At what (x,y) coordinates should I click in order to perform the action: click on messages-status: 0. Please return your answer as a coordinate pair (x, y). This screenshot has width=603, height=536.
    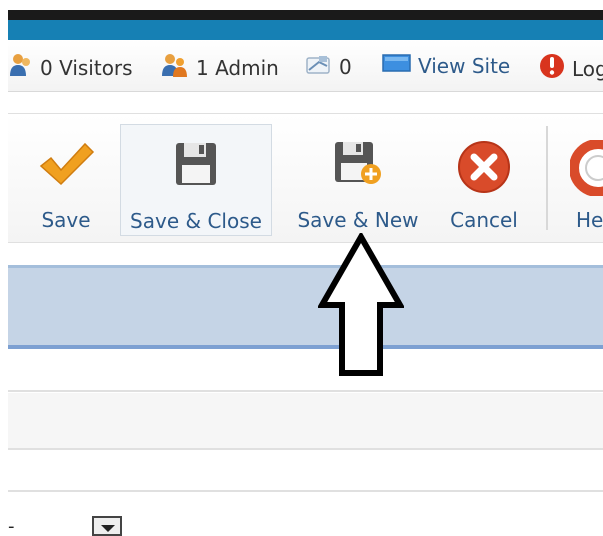
    Looking at the image, I should click on (328, 66).